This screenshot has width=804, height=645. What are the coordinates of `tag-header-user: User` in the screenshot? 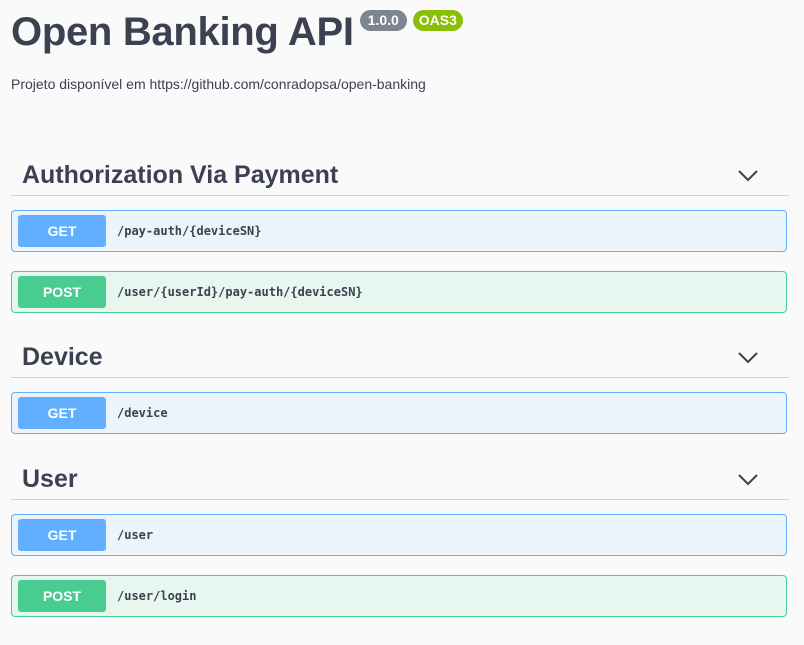 It's located at (400, 479).